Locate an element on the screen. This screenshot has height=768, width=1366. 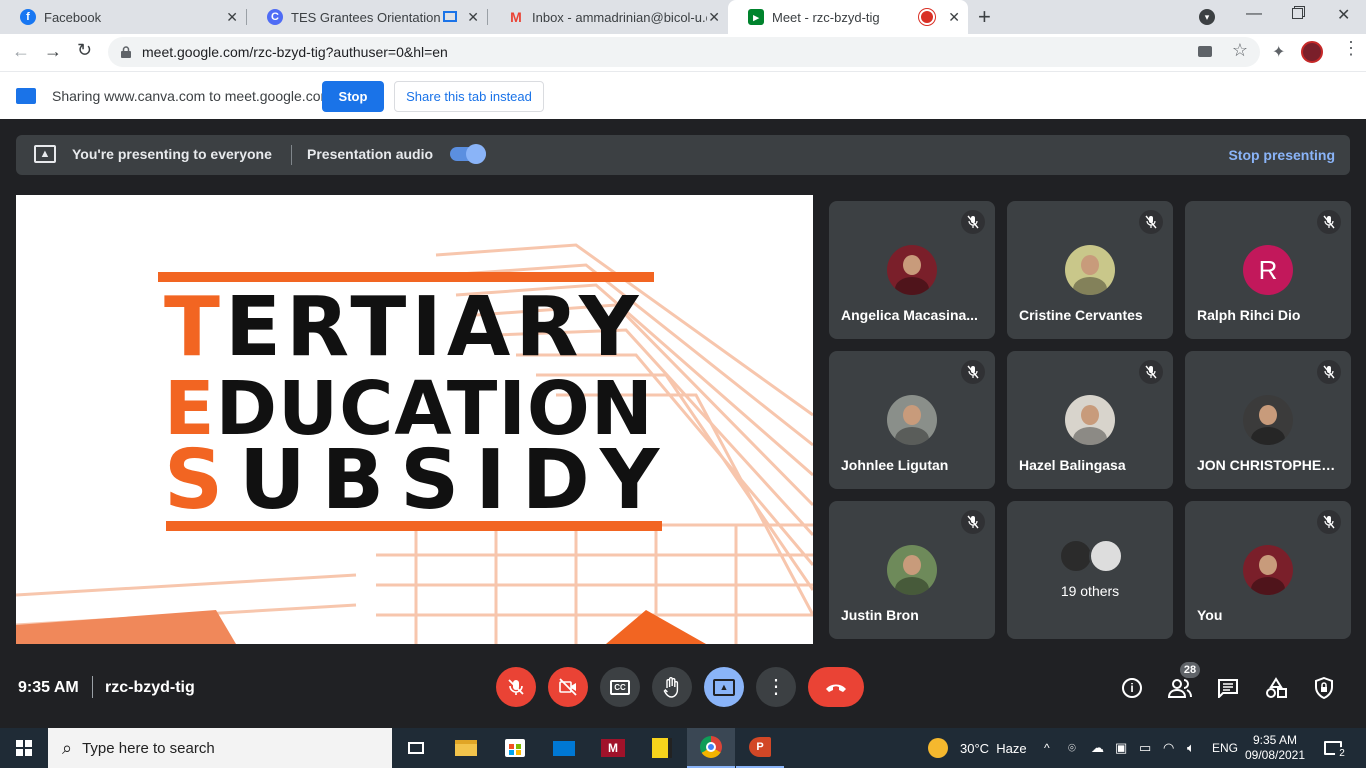
participant-tile: Johnlee Ligutan is located at coordinates (912, 420).